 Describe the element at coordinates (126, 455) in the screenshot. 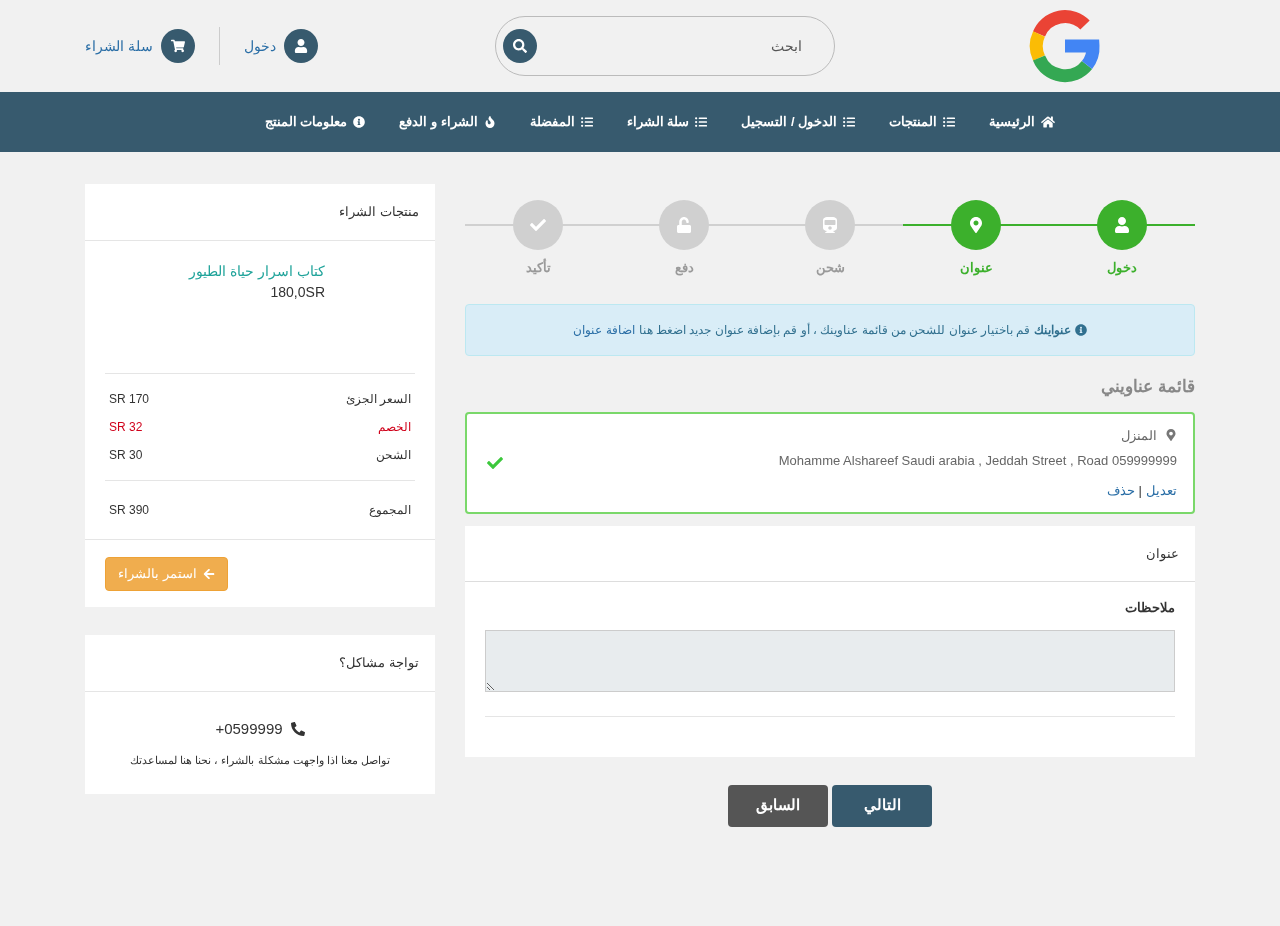

I see `summary-value: SR 30` at that location.